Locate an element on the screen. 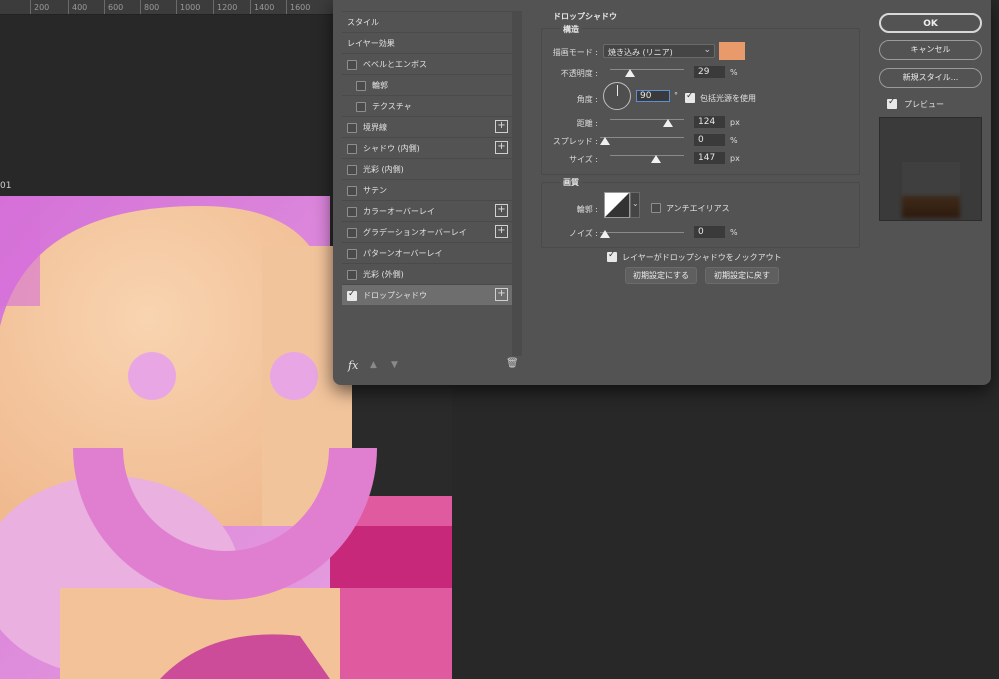 Image resolution: width=999 pixels, height=679 pixels. list-item-drop-shadow: ドロップシャドウ + is located at coordinates (427, 294).